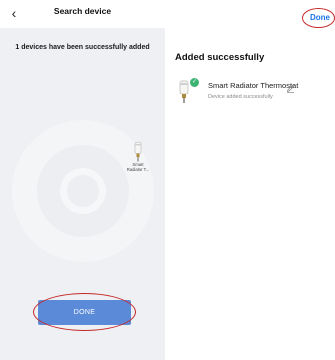  I want to click on screen-title: Search device, so click(82, 11).